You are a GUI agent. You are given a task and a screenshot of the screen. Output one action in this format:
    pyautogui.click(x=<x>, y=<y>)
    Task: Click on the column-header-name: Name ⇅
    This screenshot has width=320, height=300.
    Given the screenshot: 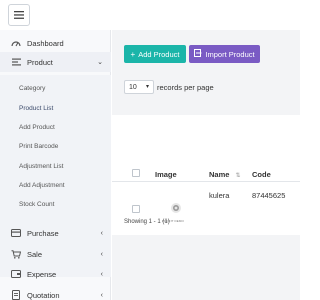 What is the action you would take?
    pyautogui.click(x=225, y=174)
    